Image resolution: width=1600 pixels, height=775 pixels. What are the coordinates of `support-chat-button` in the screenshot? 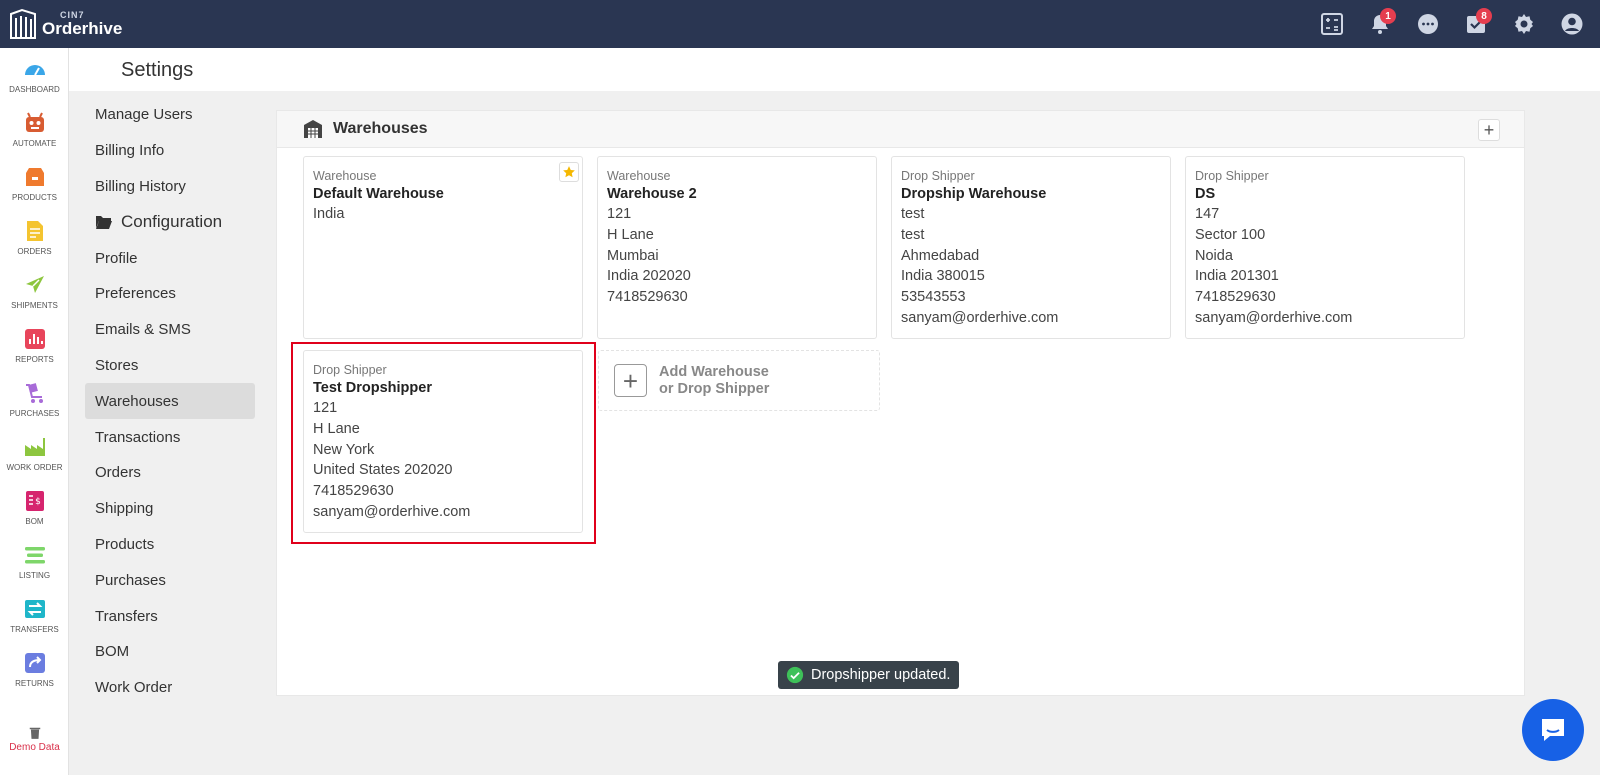 It's located at (1553, 730).